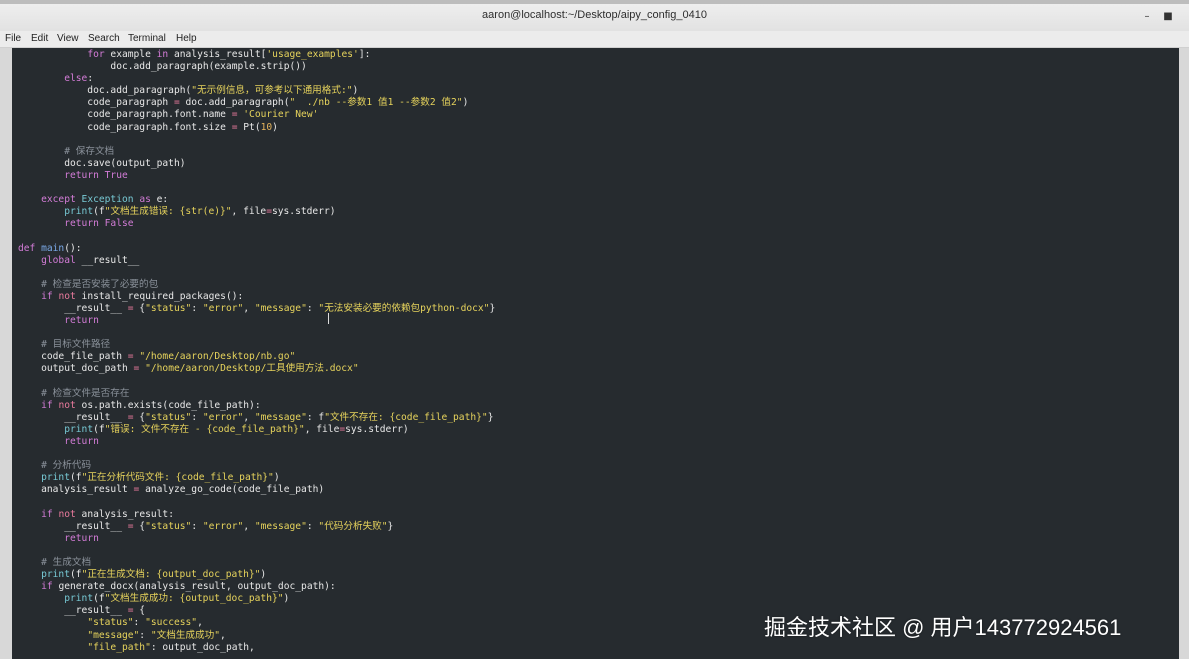 This screenshot has height=659, width=1189. I want to click on code-line: # 生成文档, so click(256, 563).